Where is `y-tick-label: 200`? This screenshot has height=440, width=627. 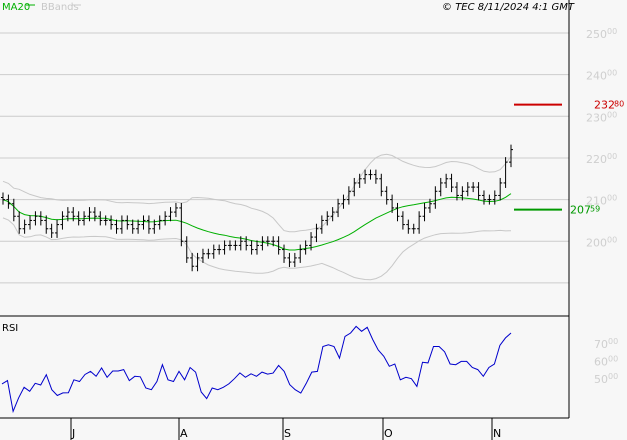 y-tick-label: 200 is located at coordinates (596, 242).